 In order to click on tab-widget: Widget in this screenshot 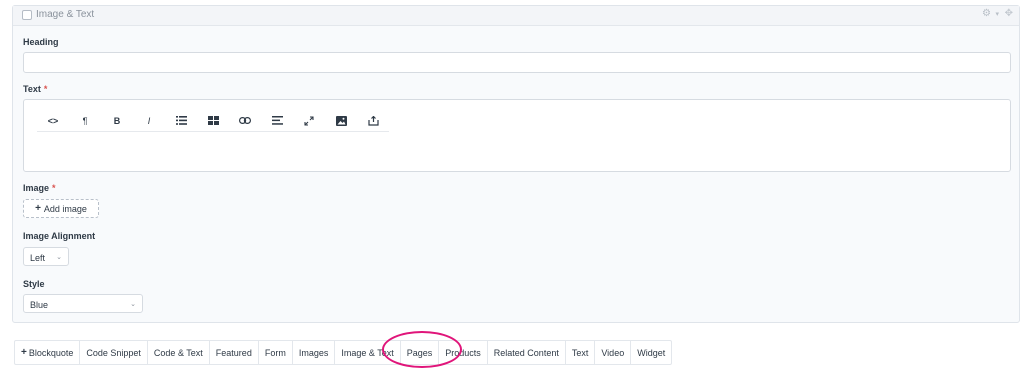, I will do `click(651, 352)`.